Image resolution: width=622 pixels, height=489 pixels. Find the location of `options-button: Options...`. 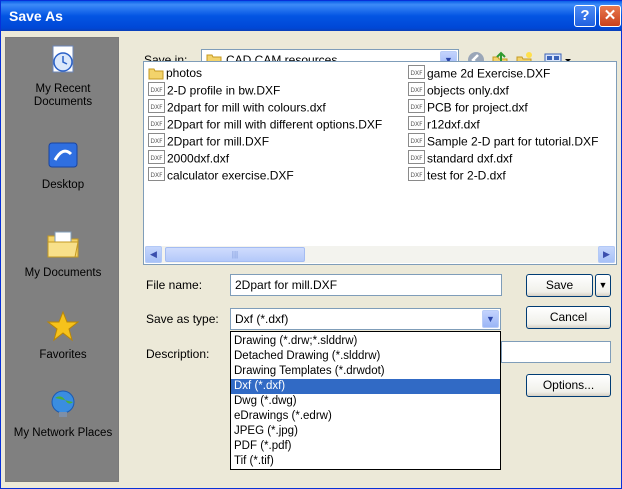

options-button: Options... is located at coordinates (568, 385).